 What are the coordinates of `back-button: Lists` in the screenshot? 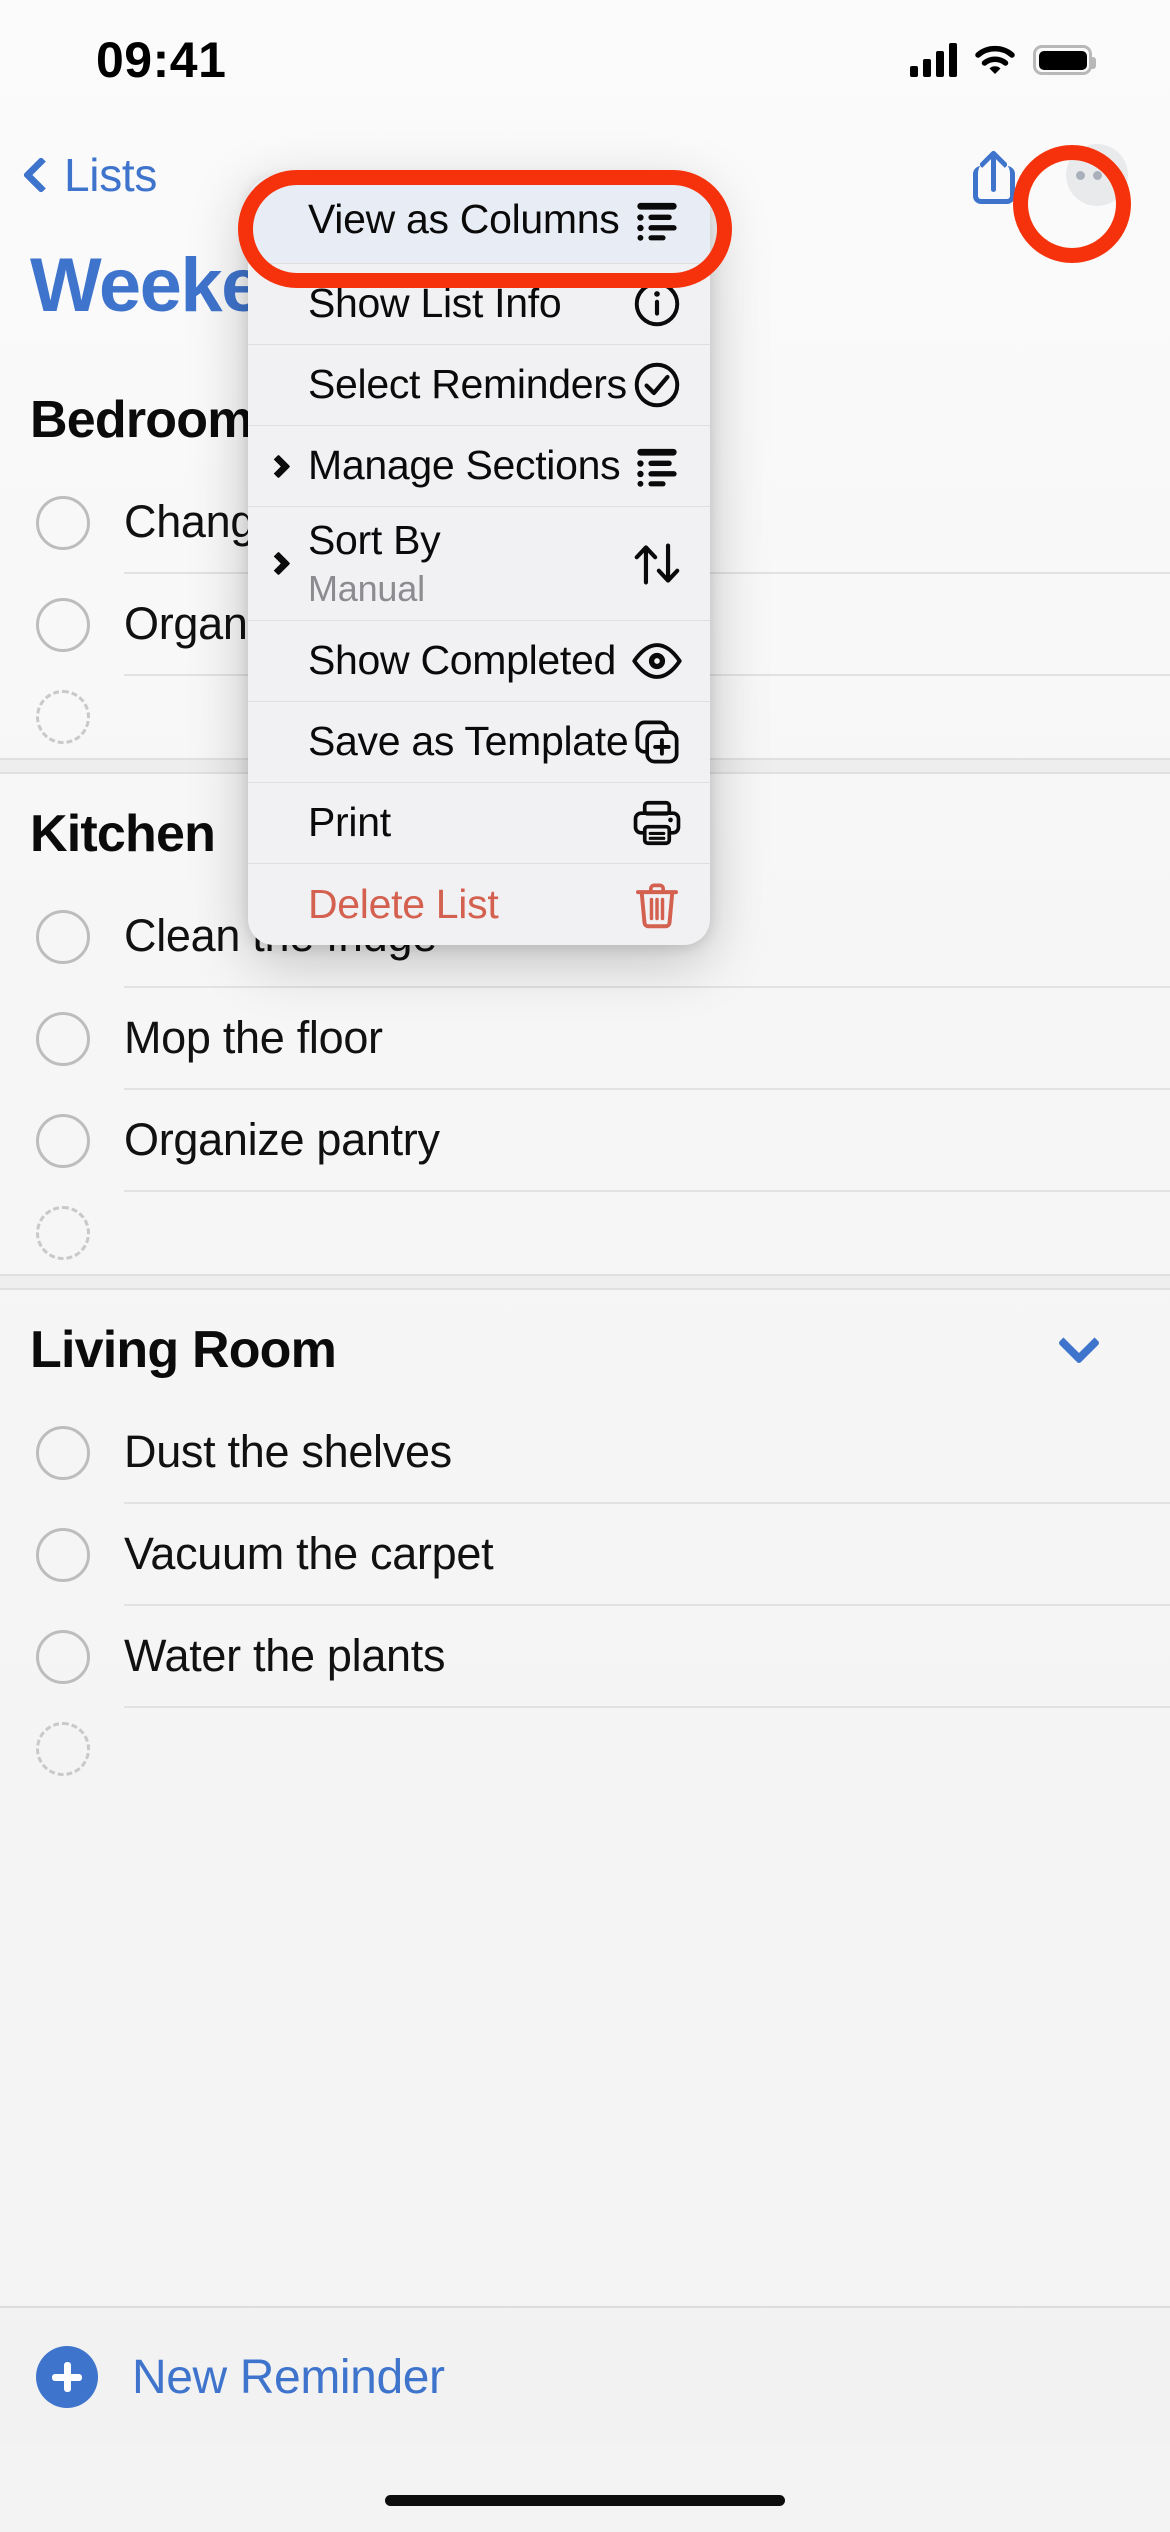 It's located at (90, 175).